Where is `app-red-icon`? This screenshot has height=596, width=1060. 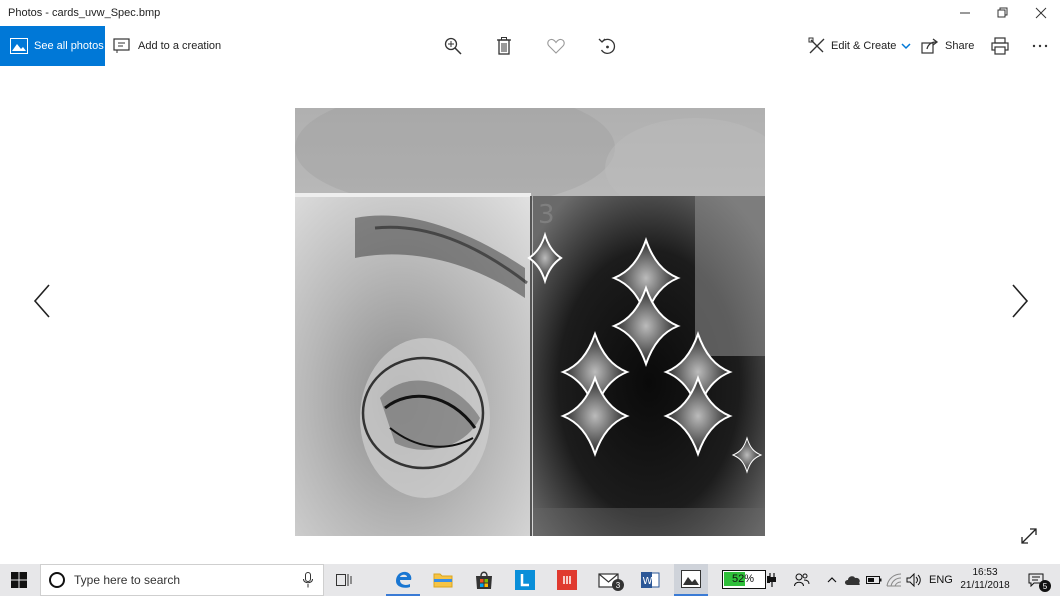 app-red-icon is located at coordinates (567, 580).